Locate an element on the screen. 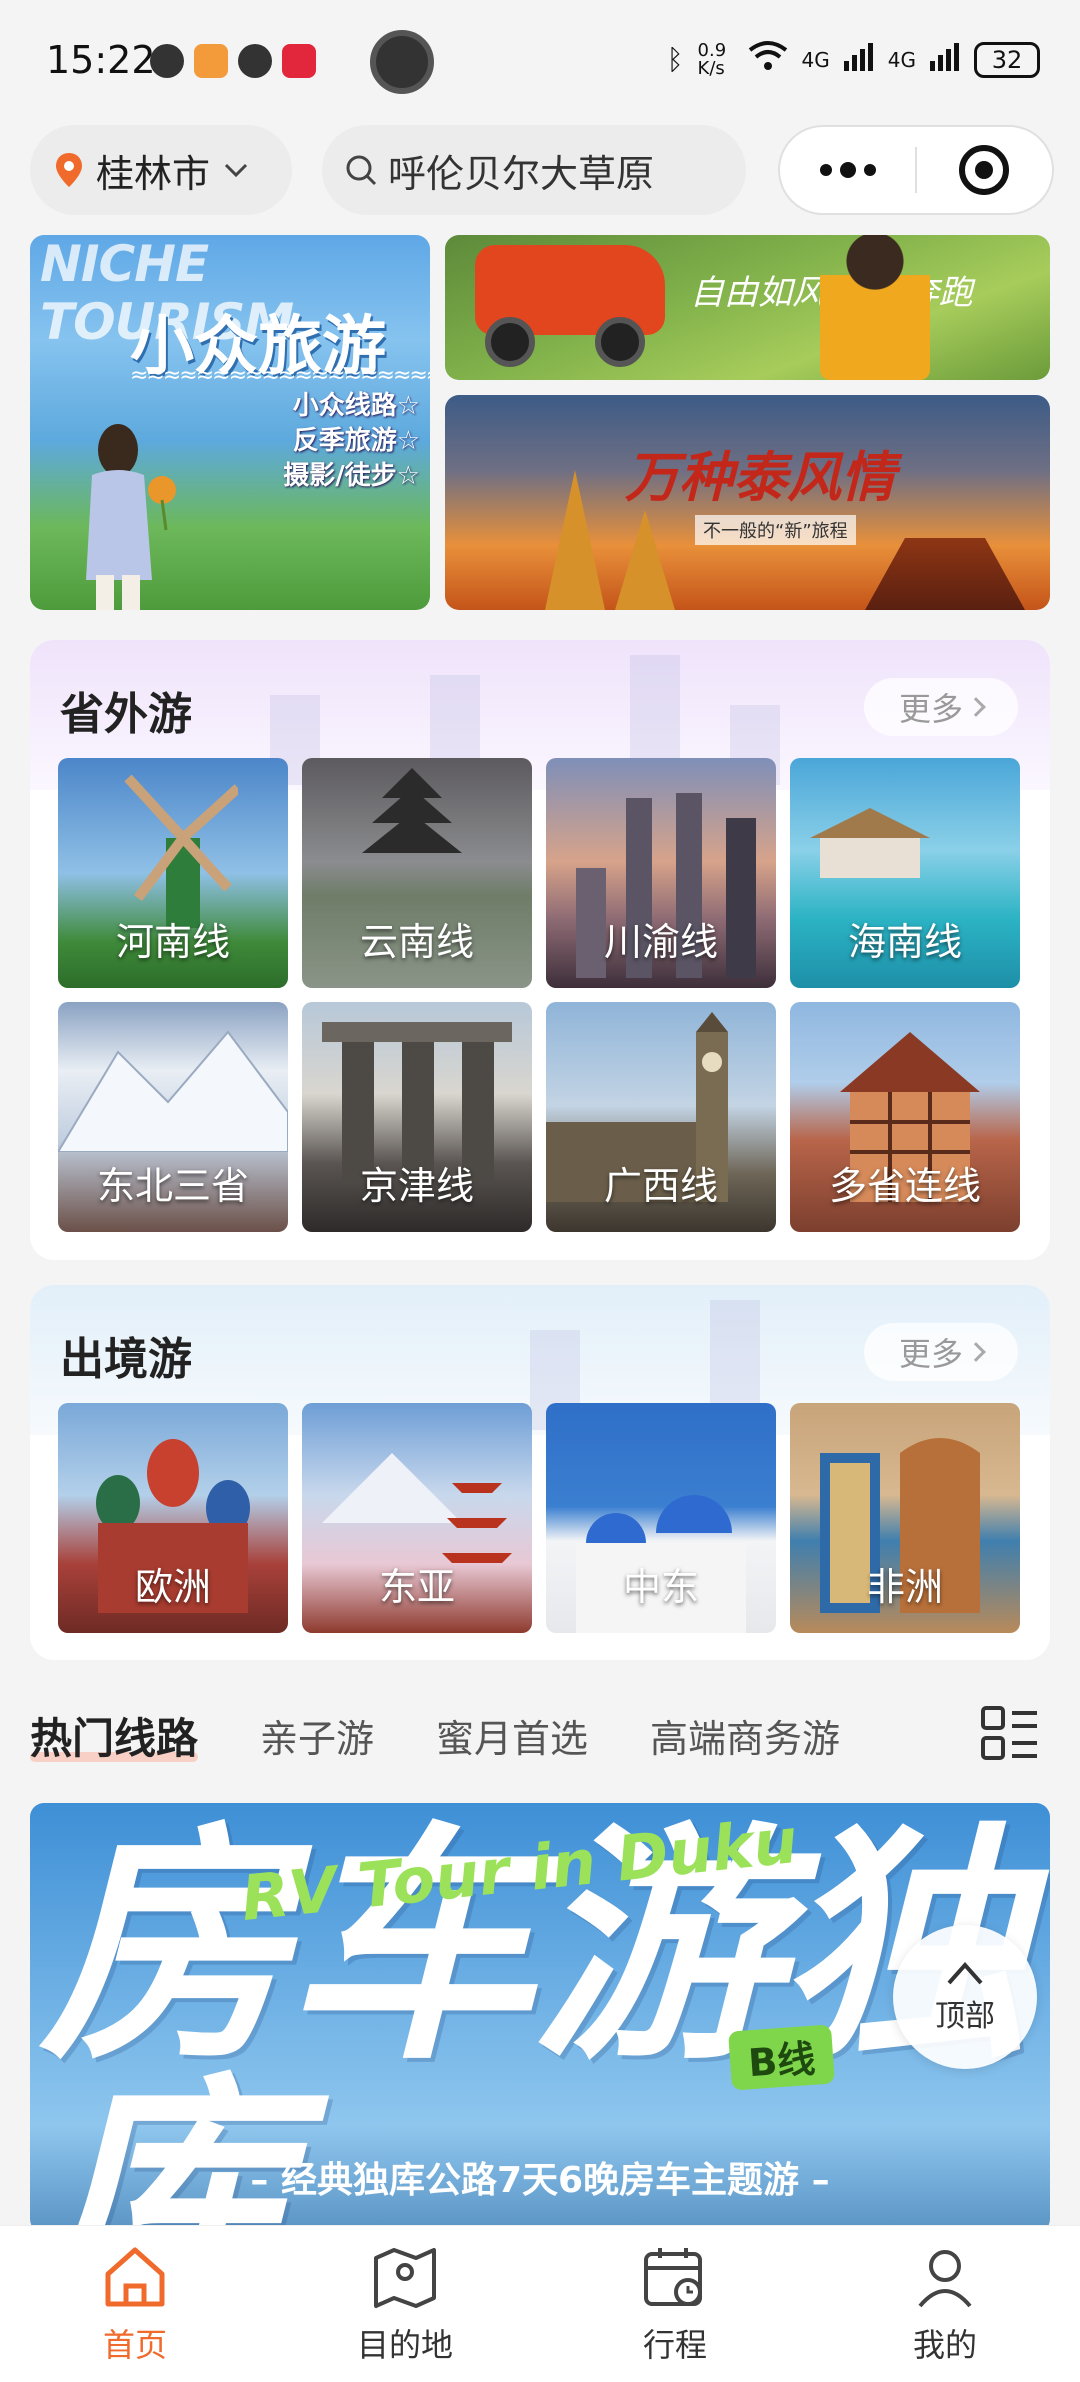 Image resolution: width=1080 pixels, height=2382 pixels. tab-honeymoon: 蜜月首选 is located at coordinates (512, 1735).